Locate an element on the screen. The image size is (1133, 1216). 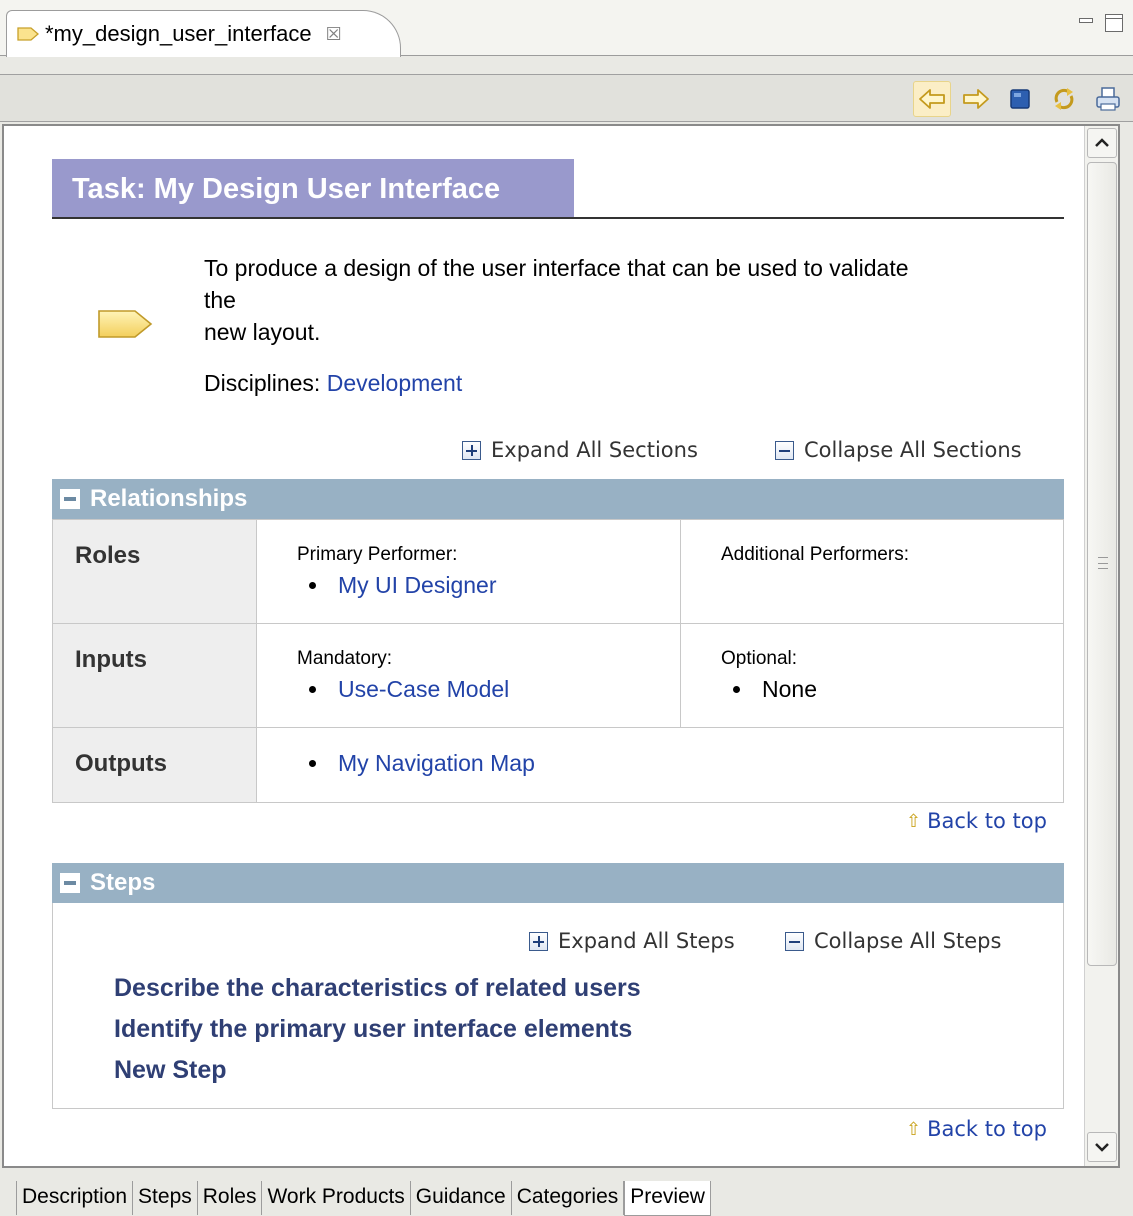
outputs-row: Outputs My Navigation Map is located at coordinates (558, 765).